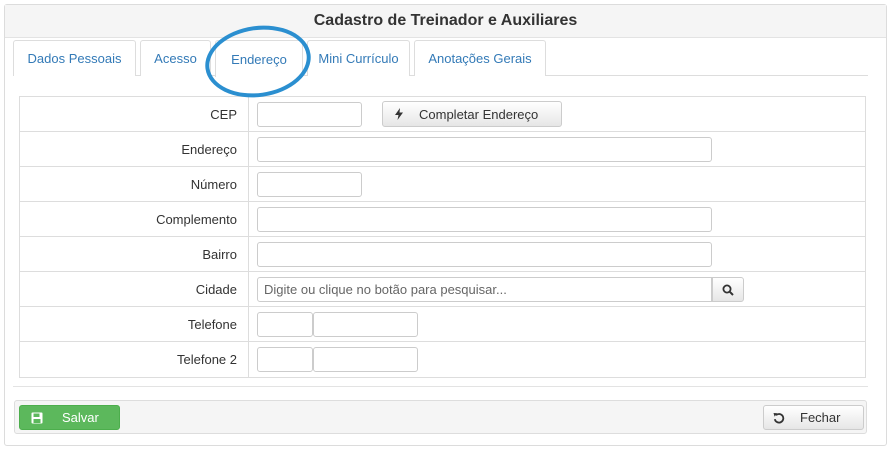  What do you see at coordinates (365, 359) in the screenshot?
I see `telefone2-number-input` at bounding box center [365, 359].